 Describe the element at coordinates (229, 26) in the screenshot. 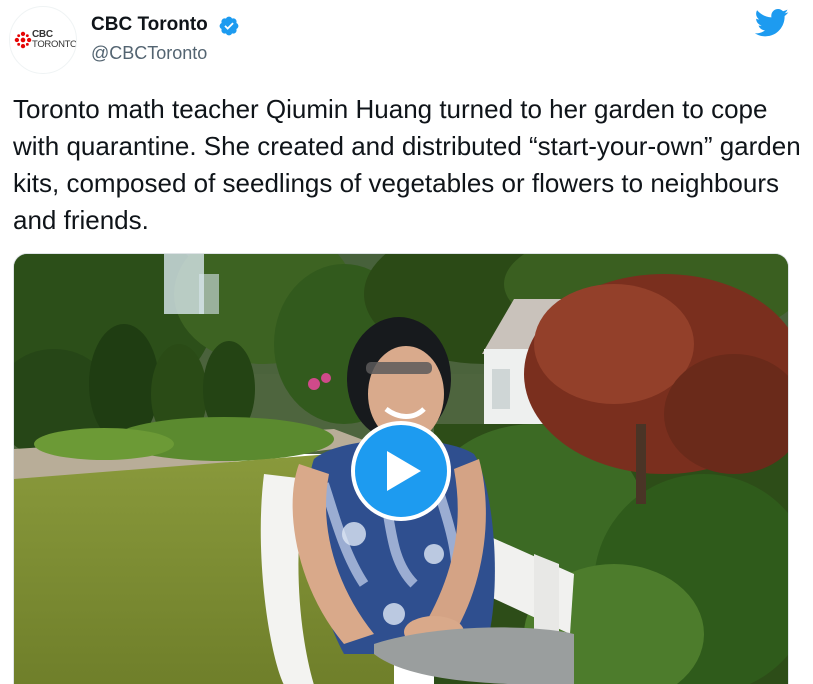

I see `verified-badge-icon` at that location.